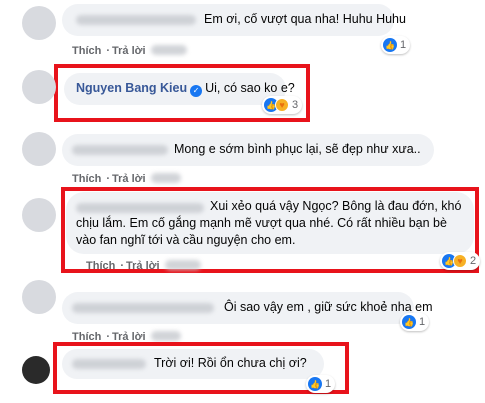 The height and width of the screenshot is (403, 485). I want to click on comment-text-prefix: Mong, so click(190, 149).